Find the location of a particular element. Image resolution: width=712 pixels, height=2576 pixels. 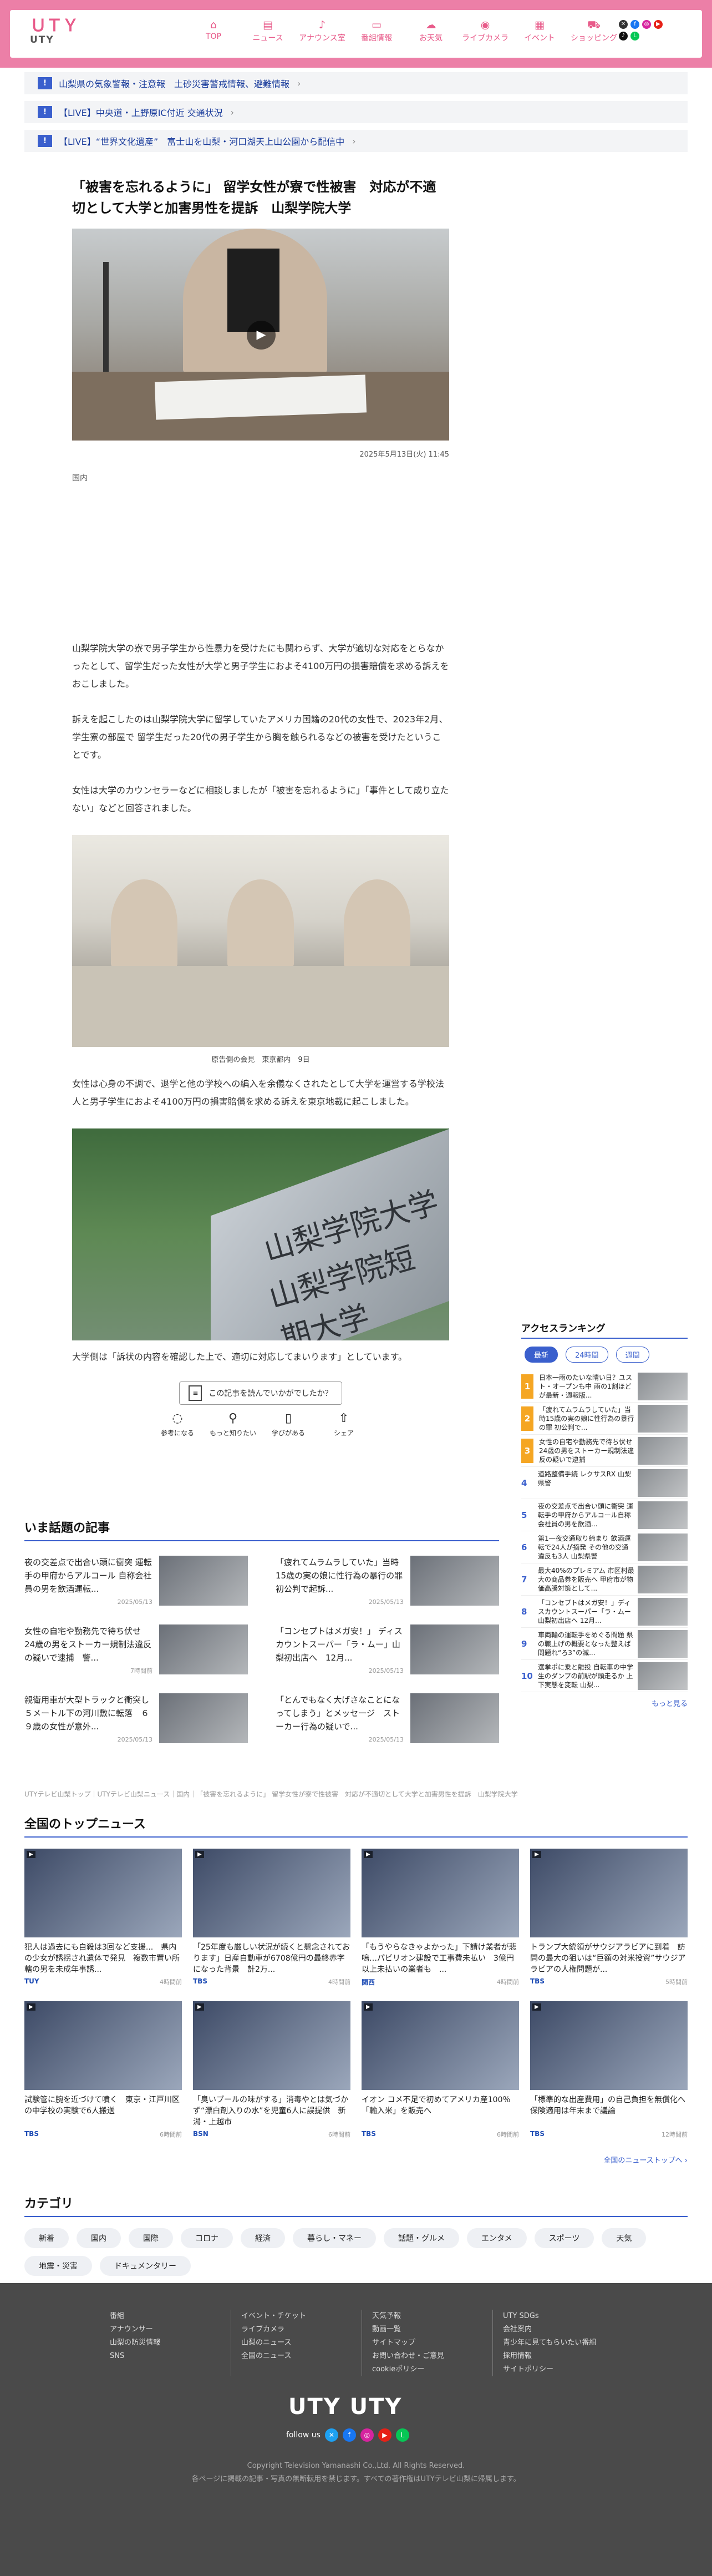

nav-event: ▦ イベント is located at coordinates (539, 30).